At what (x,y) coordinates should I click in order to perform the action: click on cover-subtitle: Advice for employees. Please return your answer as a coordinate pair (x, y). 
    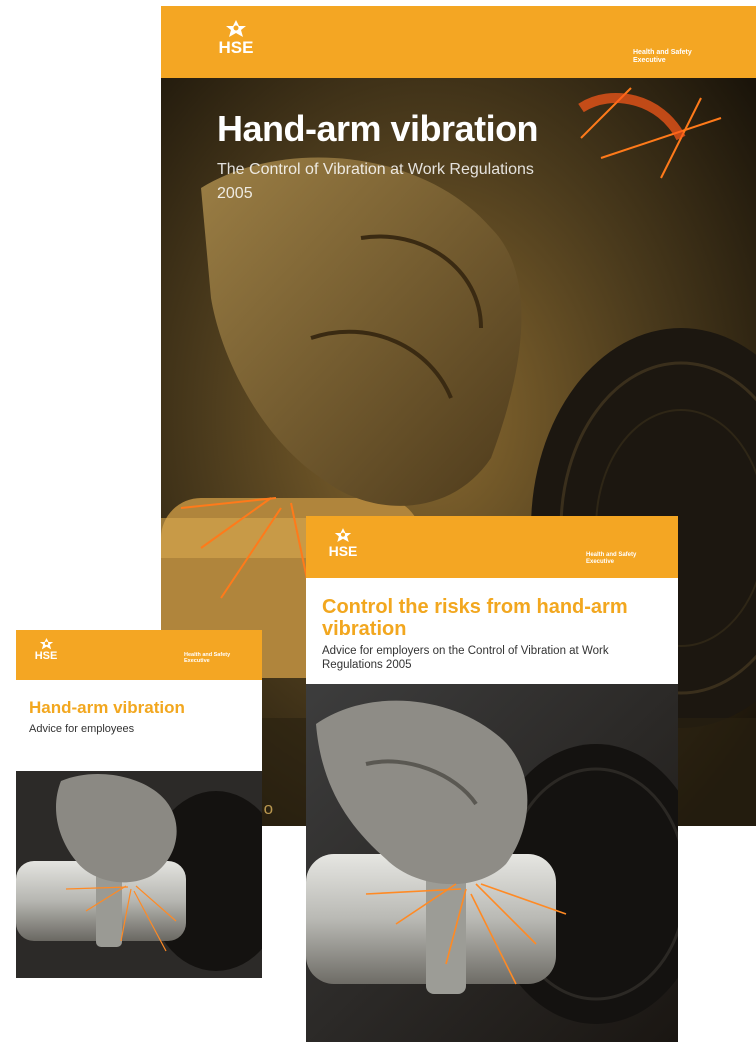
    Looking at the image, I should click on (82, 729).